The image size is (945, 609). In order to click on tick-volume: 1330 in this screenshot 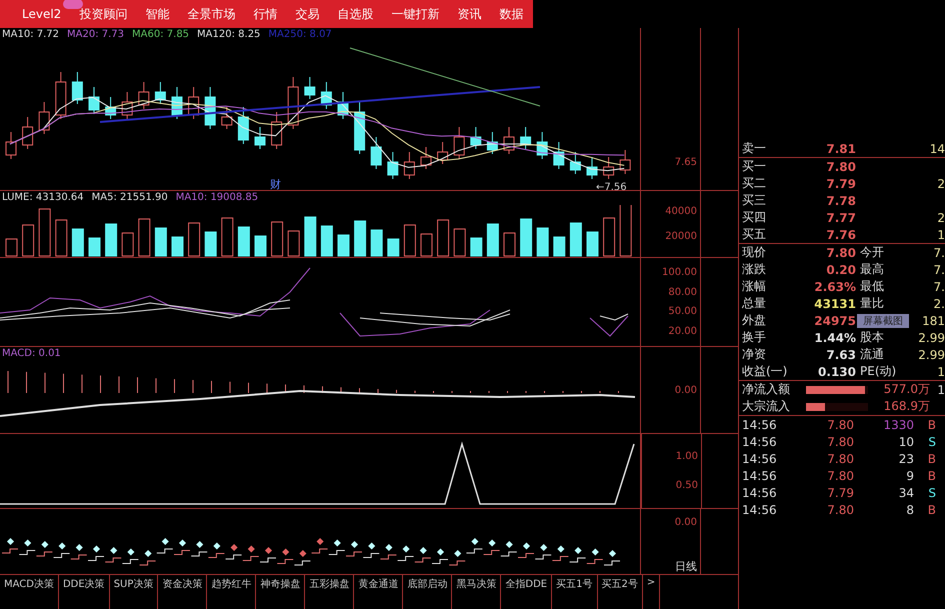, I will do `click(898, 425)`.